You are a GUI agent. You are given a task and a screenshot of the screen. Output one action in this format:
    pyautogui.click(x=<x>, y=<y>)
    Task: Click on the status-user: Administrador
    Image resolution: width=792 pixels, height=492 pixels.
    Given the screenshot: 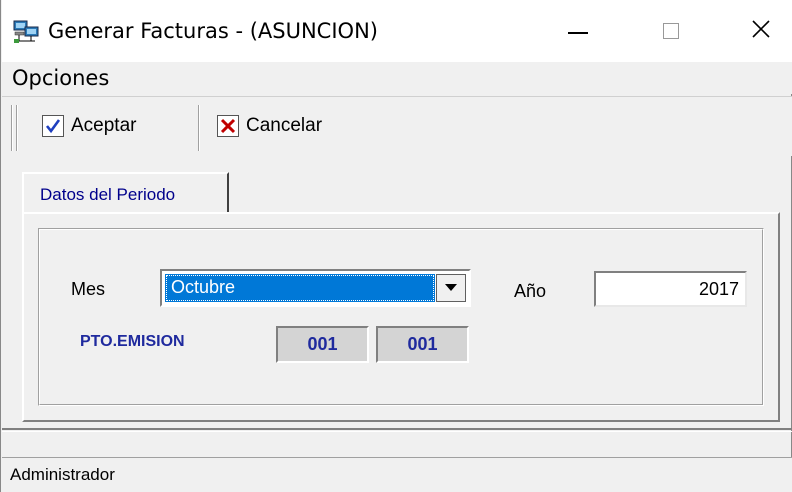 What is the action you would take?
    pyautogui.click(x=62, y=474)
    